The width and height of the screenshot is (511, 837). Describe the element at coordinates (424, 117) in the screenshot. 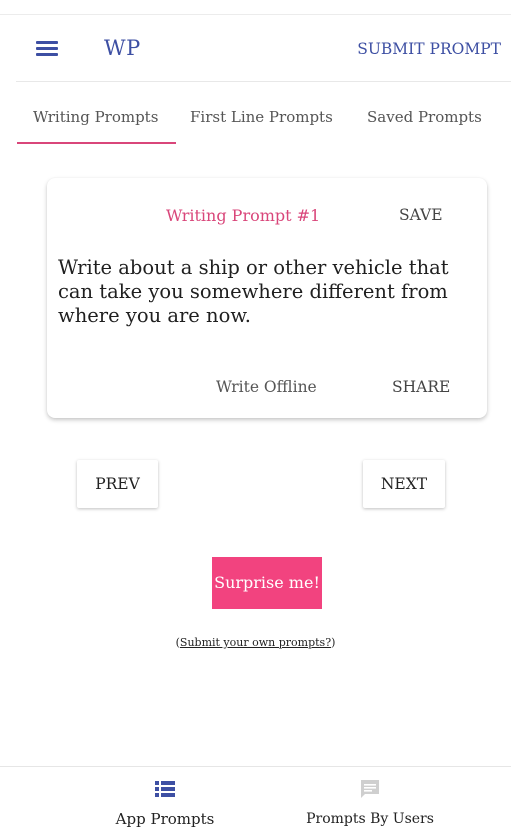

I see `tab-saved-prompts: Saved Prompts` at that location.